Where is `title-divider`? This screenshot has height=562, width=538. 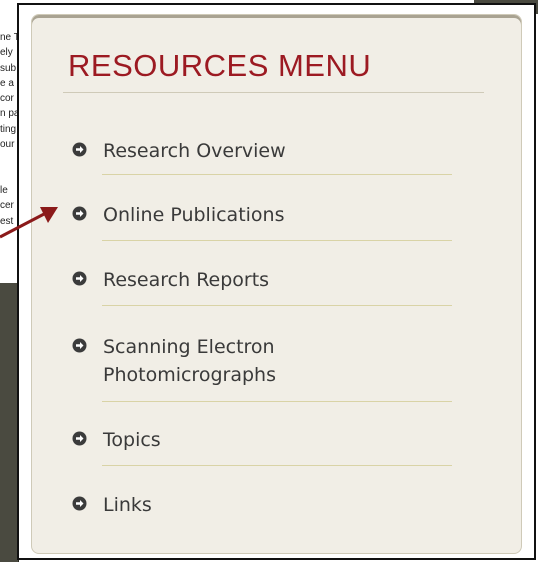 title-divider is located at coordinates (273, 92).